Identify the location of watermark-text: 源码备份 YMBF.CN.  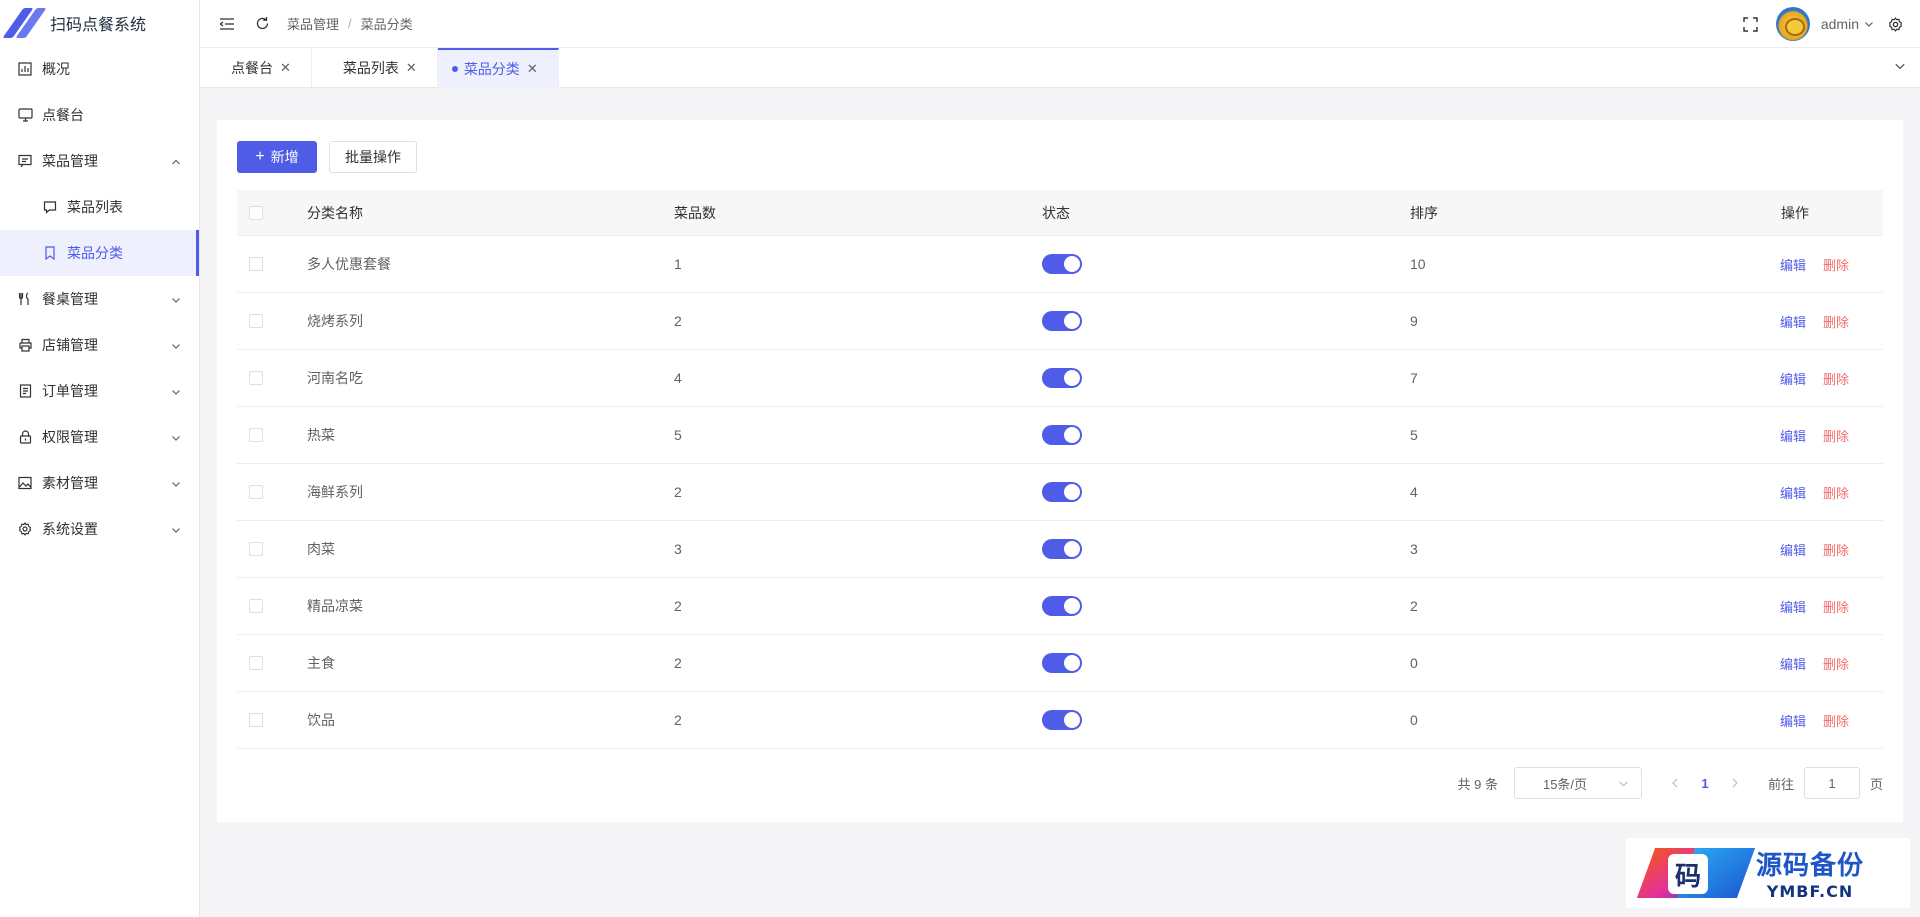
(1810, 873).